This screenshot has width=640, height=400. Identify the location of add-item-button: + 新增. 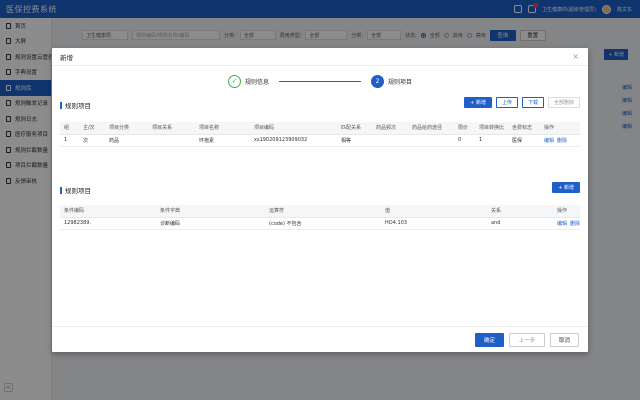
(478, 102).